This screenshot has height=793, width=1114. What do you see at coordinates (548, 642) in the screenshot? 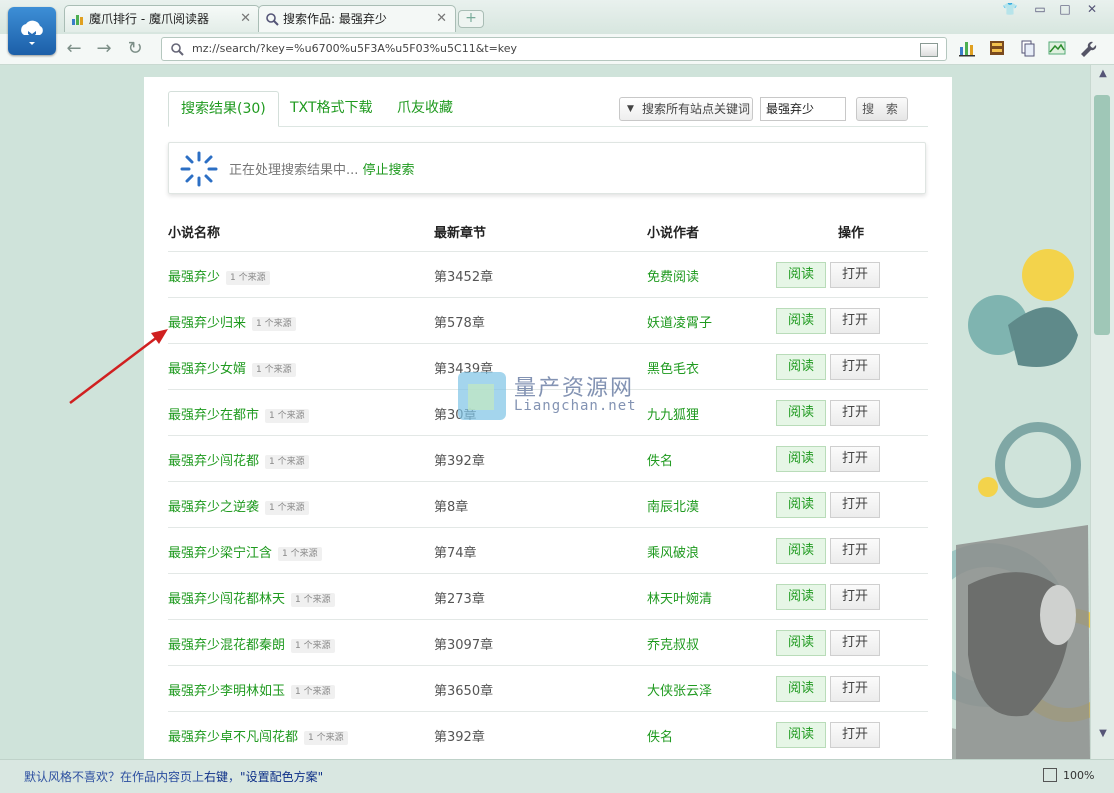
I see `table-row: 最强弃少混花都秦朗 1 个来源 第3097章 乔克叔叔 阅读 打开` at bounding box center [548, 642].